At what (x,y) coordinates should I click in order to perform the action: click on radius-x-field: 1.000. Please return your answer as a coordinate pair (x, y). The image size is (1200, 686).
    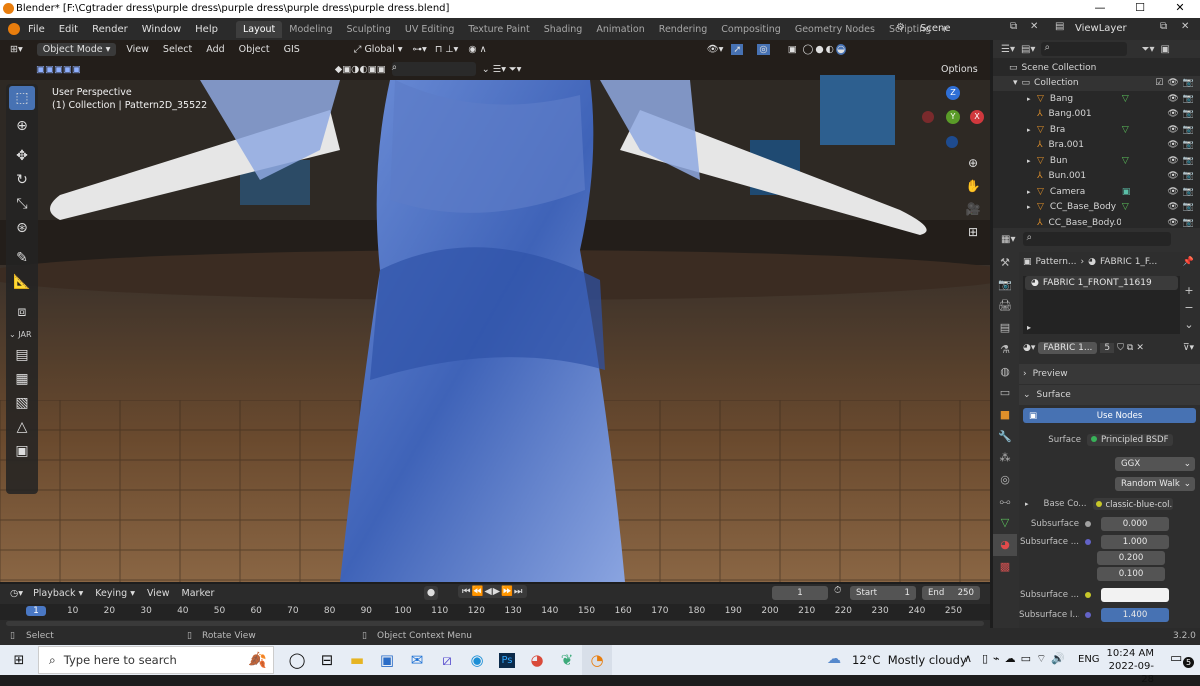
    Looking at the image, I should click on (1135, 542).